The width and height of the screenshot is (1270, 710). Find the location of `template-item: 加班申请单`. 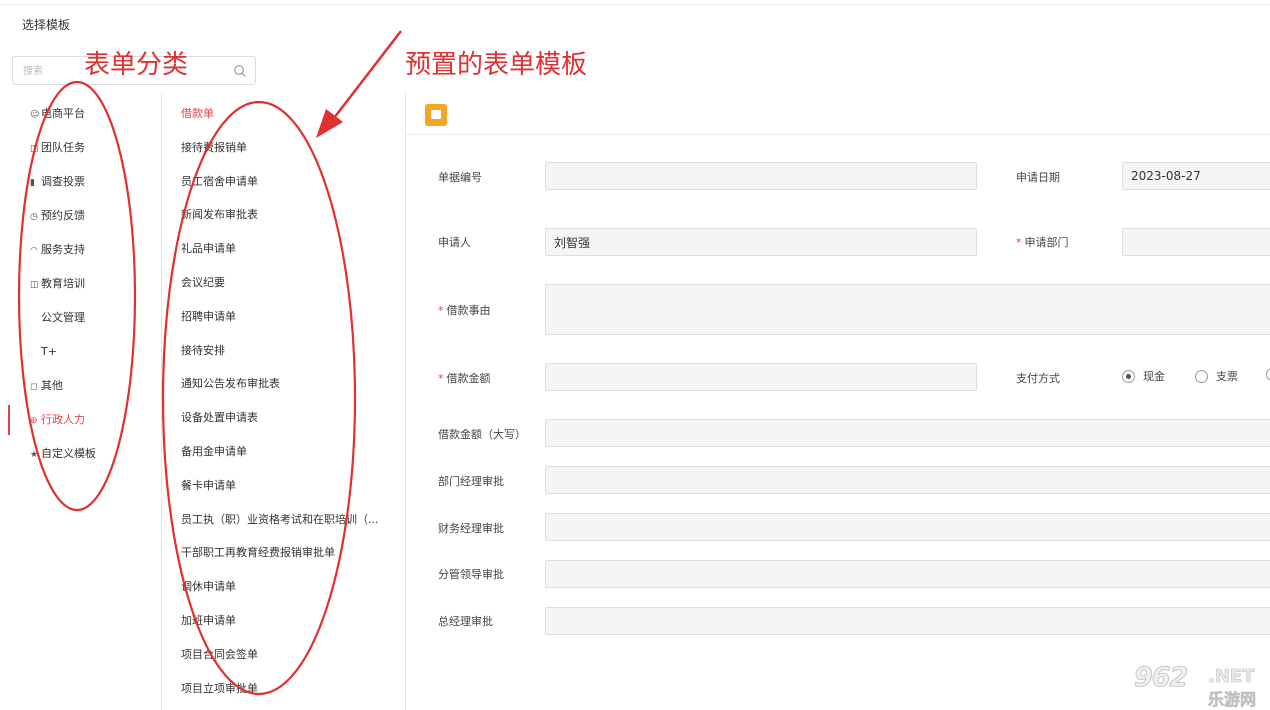

template-item: 加班申请单 is located at coordinates (283, 621).